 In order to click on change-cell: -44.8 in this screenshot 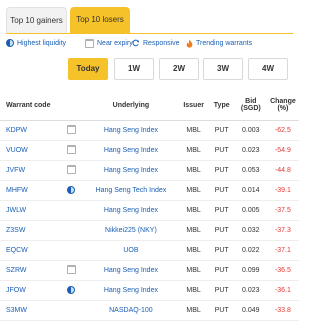, I will do `click(282, 170)`.